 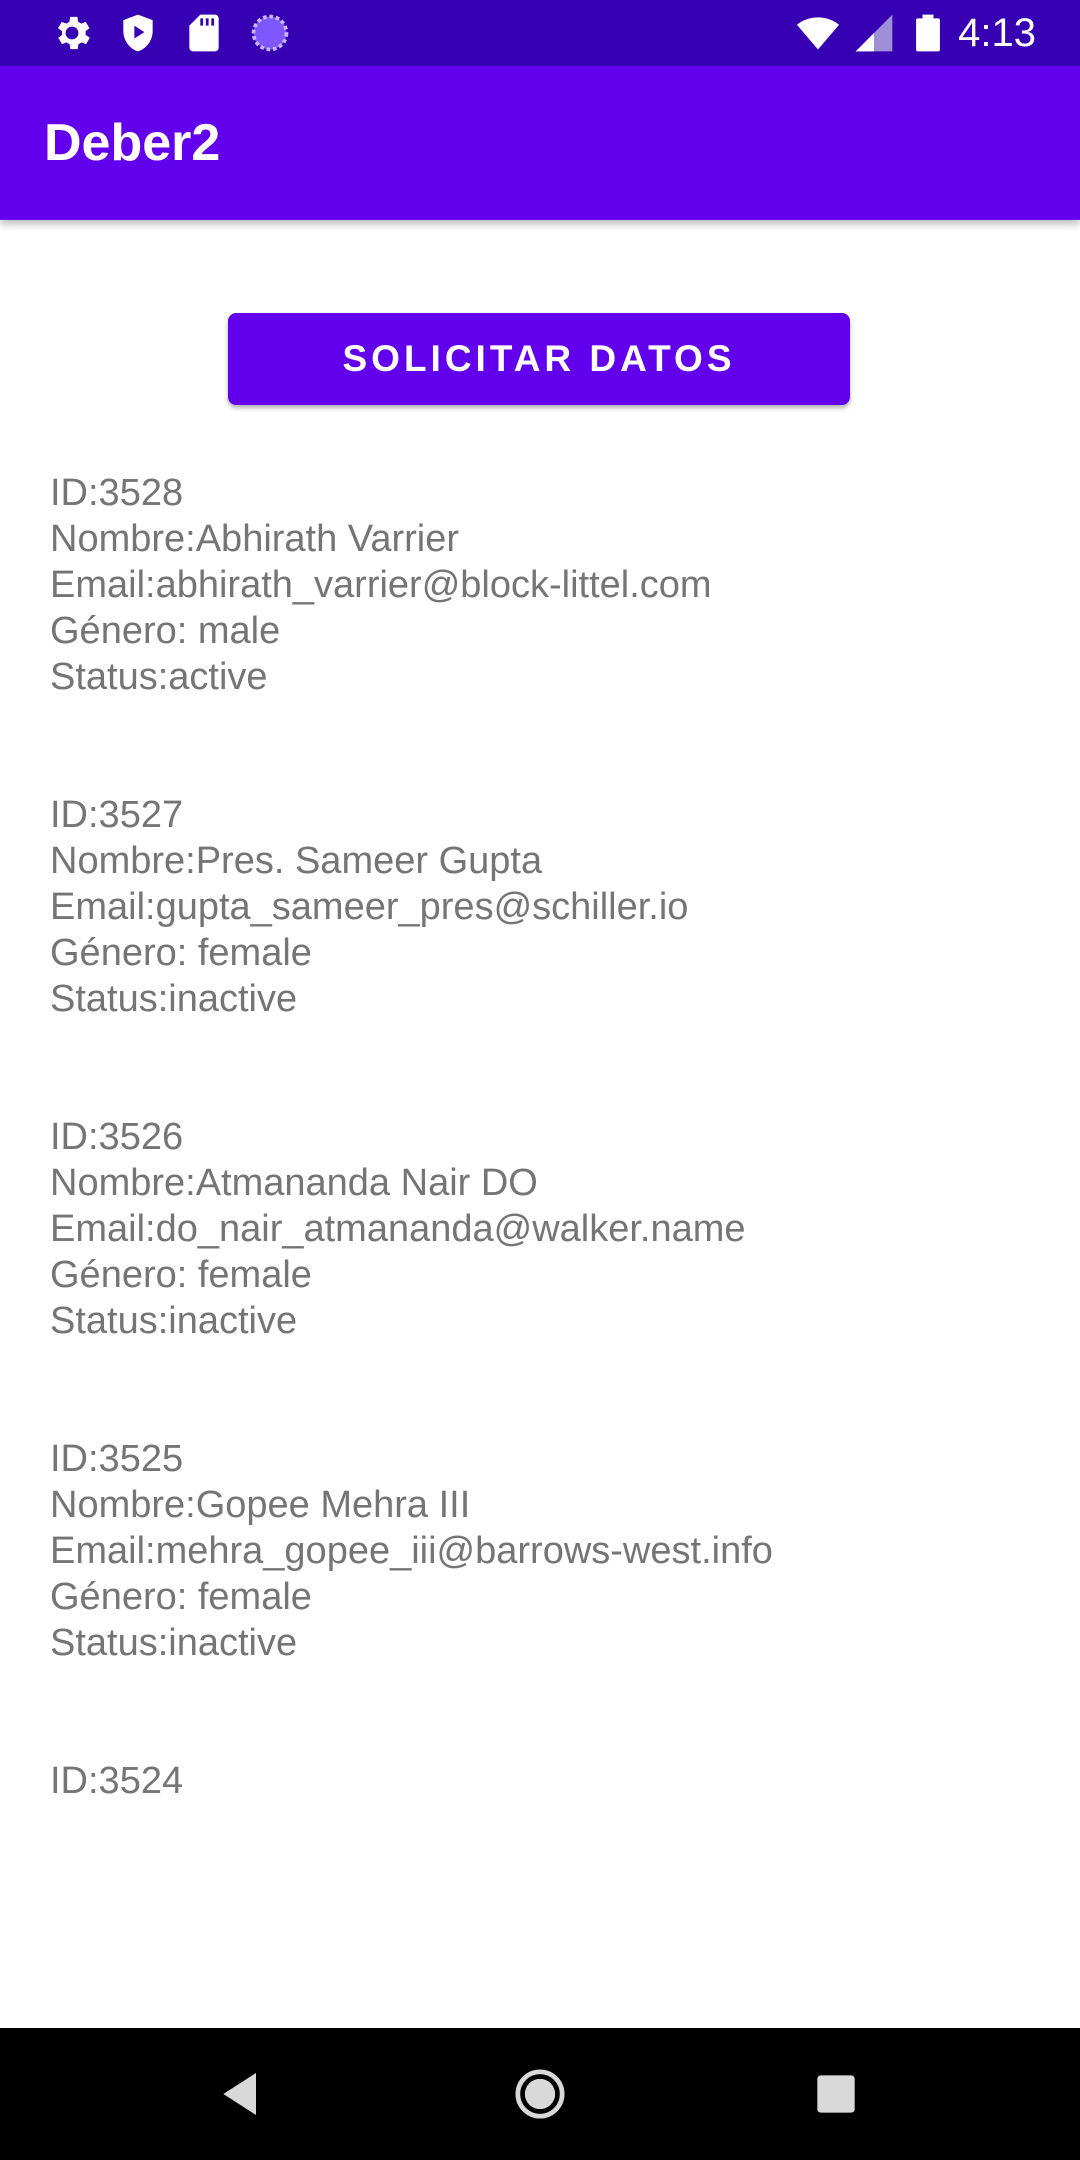 What do you see at coordinates (117, 1781) in the screenshot?
I see `record-id: ID:3524` at bounding box center [117, 1781].